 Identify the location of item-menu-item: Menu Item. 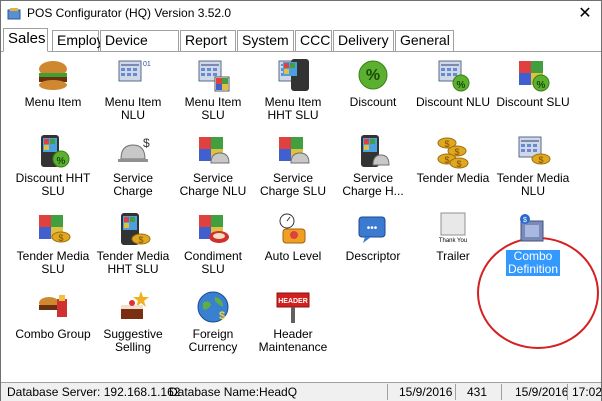
(53, 83).